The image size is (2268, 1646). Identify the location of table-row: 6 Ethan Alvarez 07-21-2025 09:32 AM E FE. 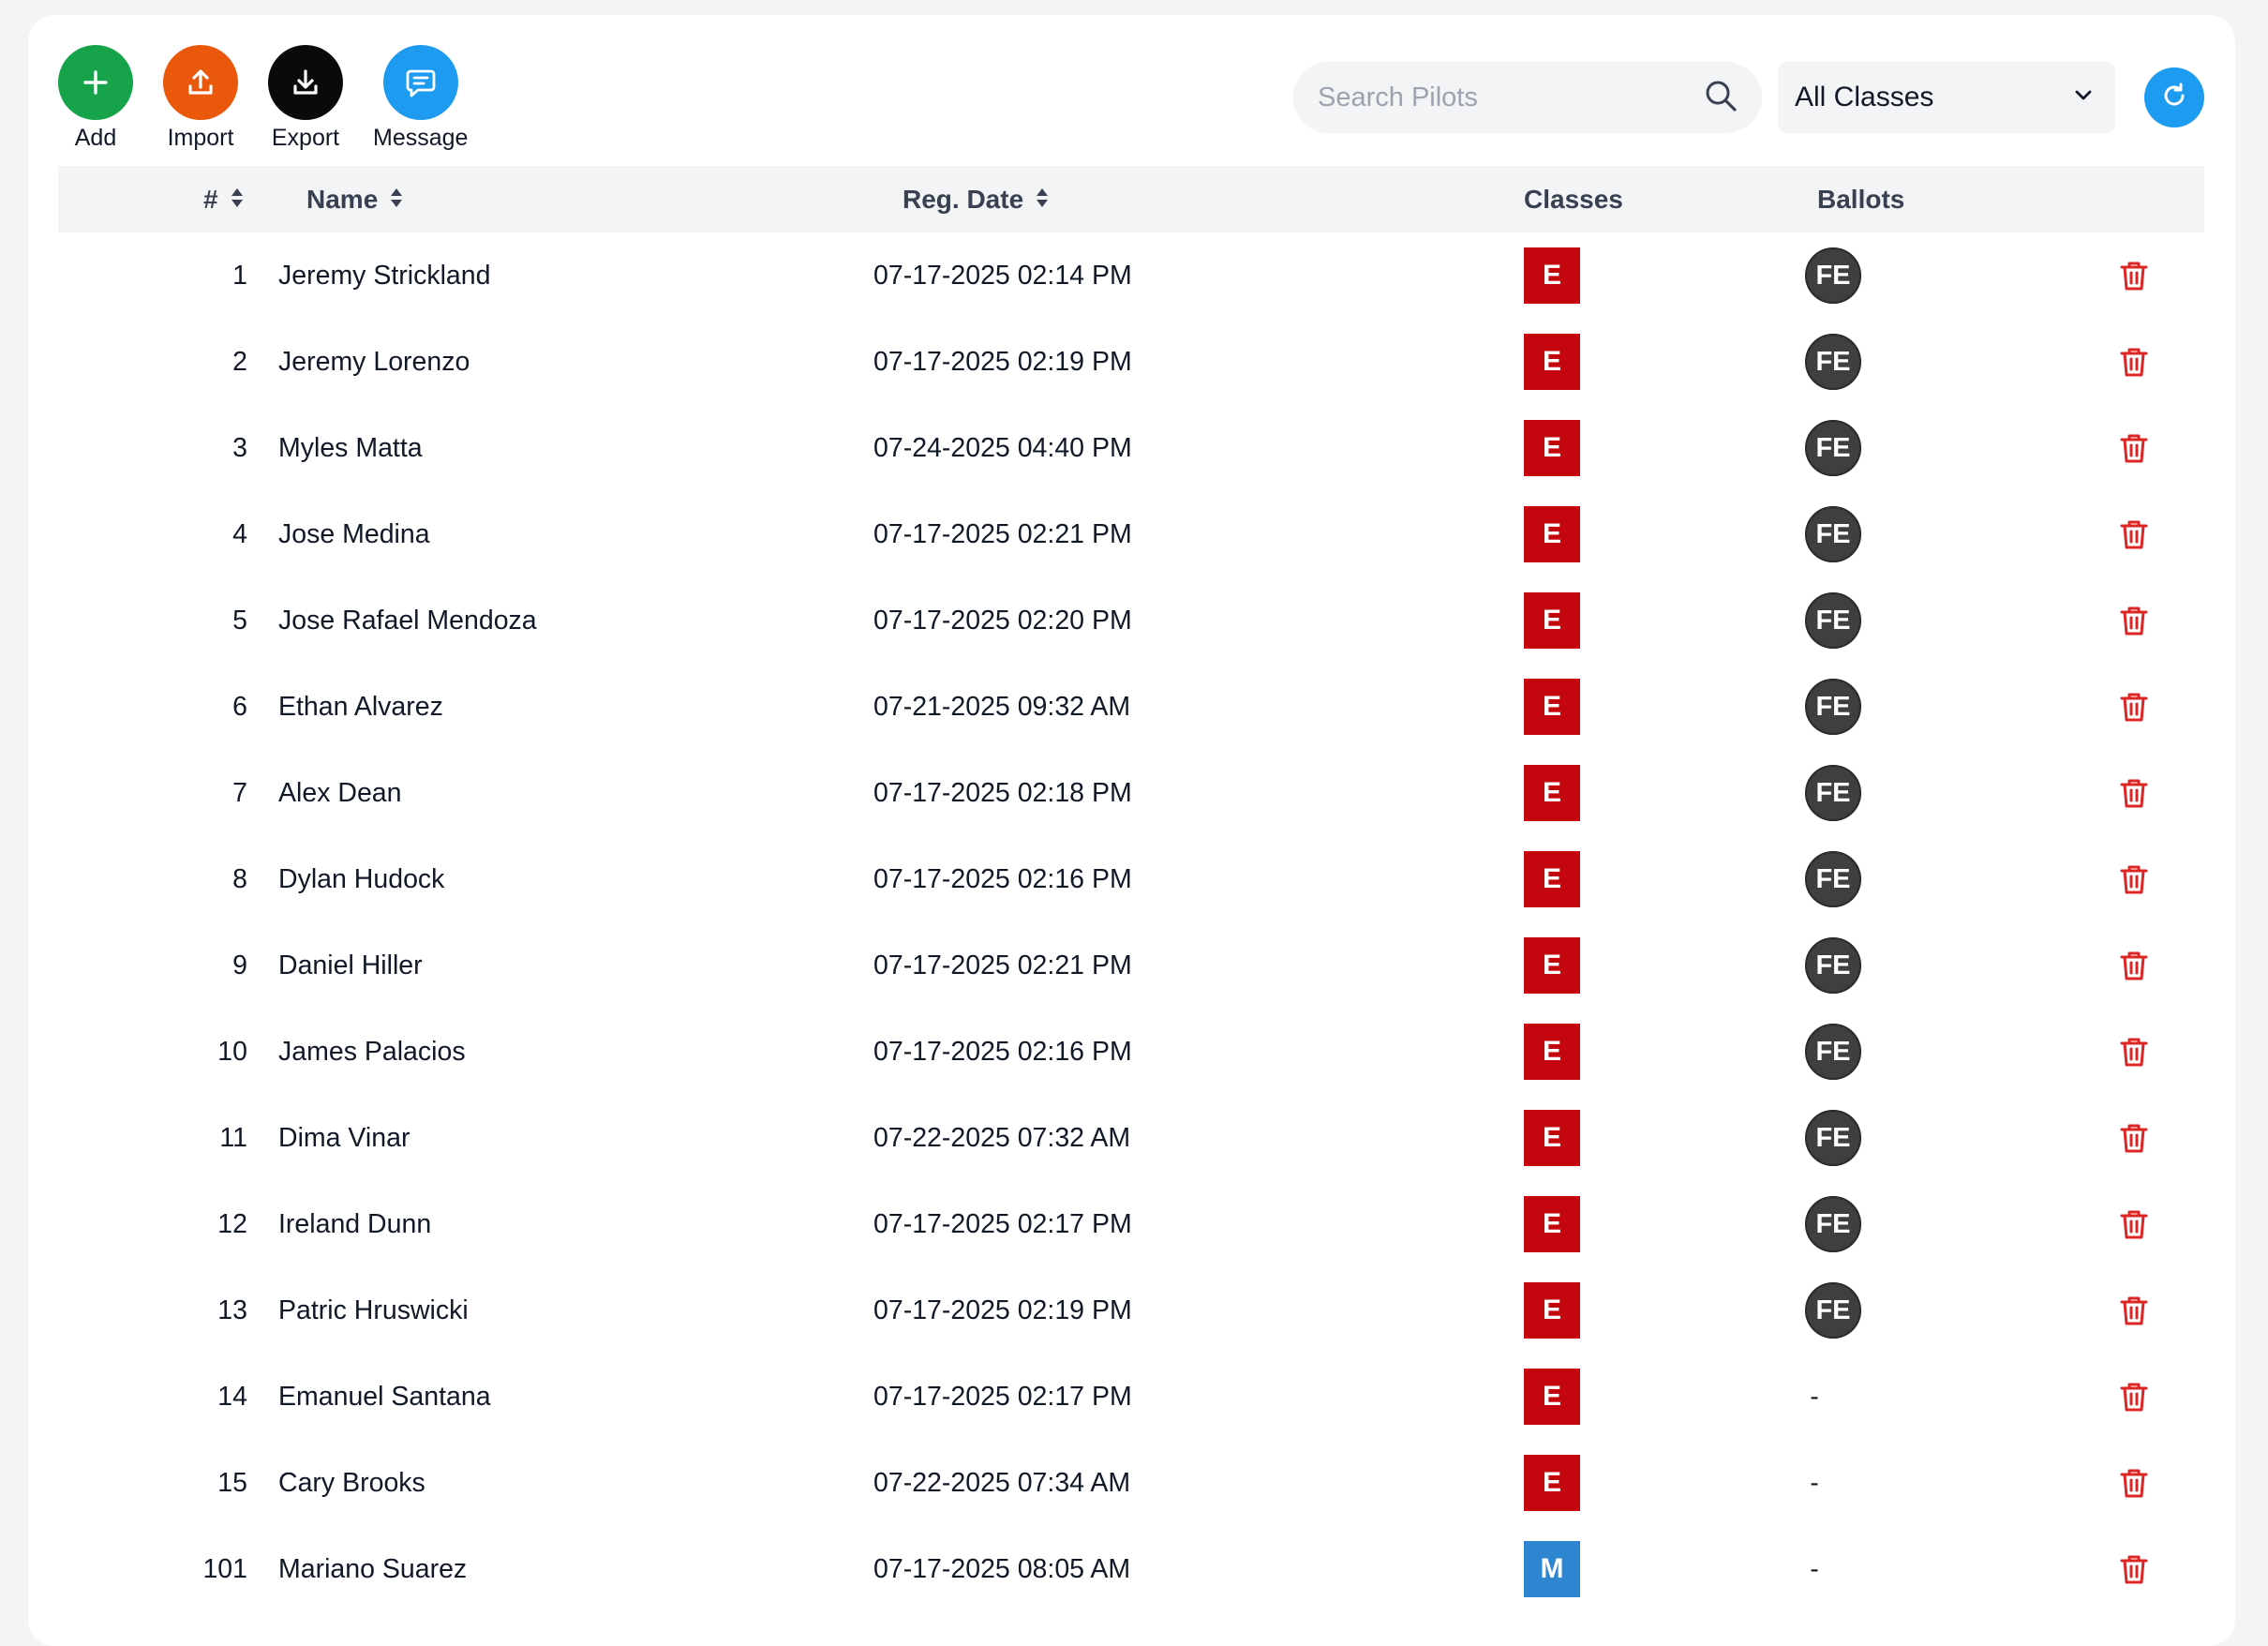
(1131, 707).